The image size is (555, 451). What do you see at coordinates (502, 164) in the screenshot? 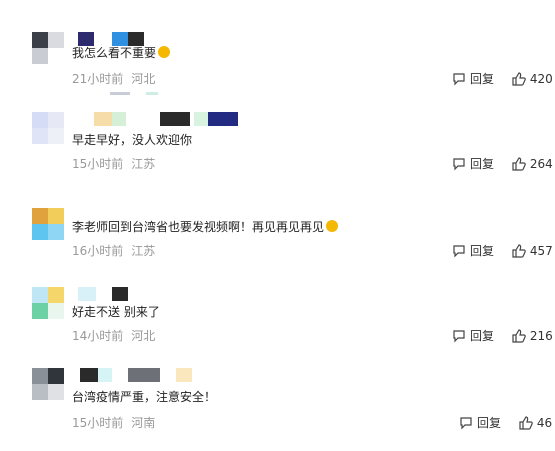
I see `comment-actions: 回复 264` at bounding box center [502, 164].